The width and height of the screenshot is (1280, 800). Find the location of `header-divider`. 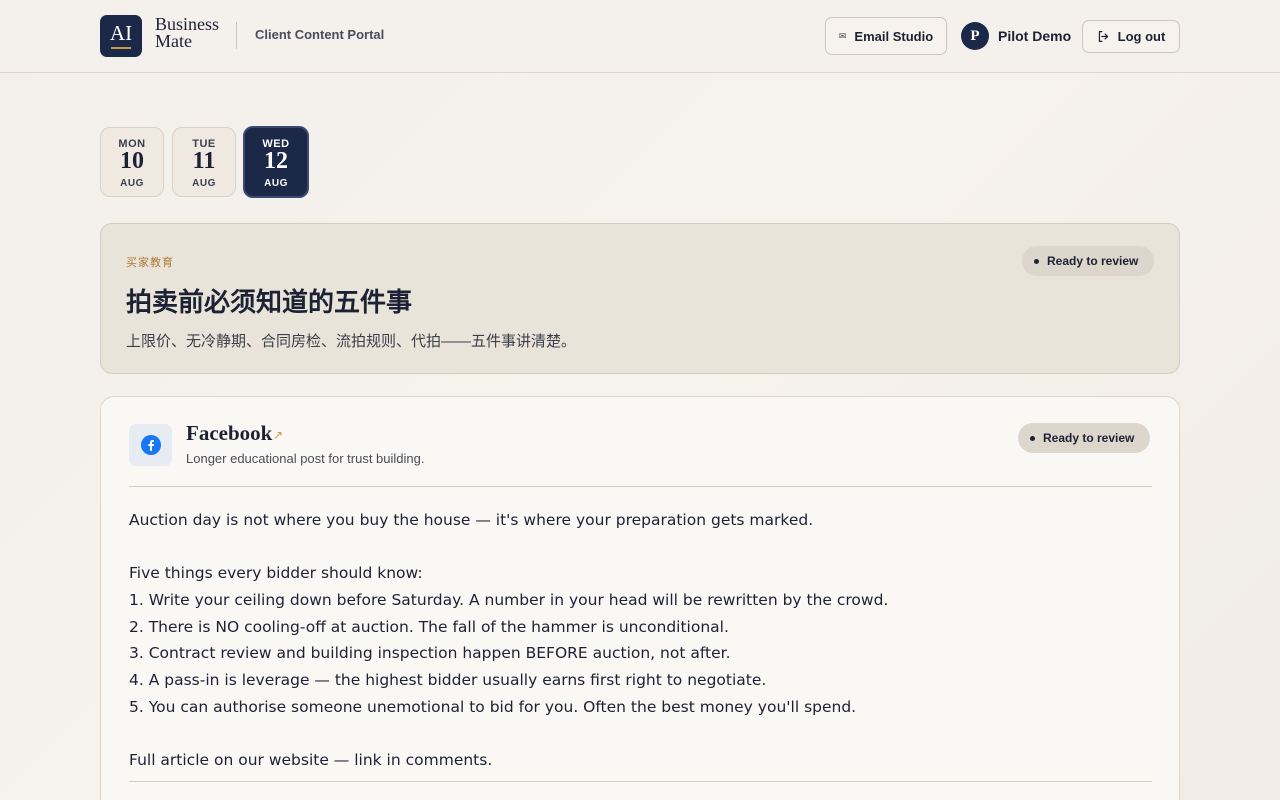

header-divider is located at coordinates (236, 35).